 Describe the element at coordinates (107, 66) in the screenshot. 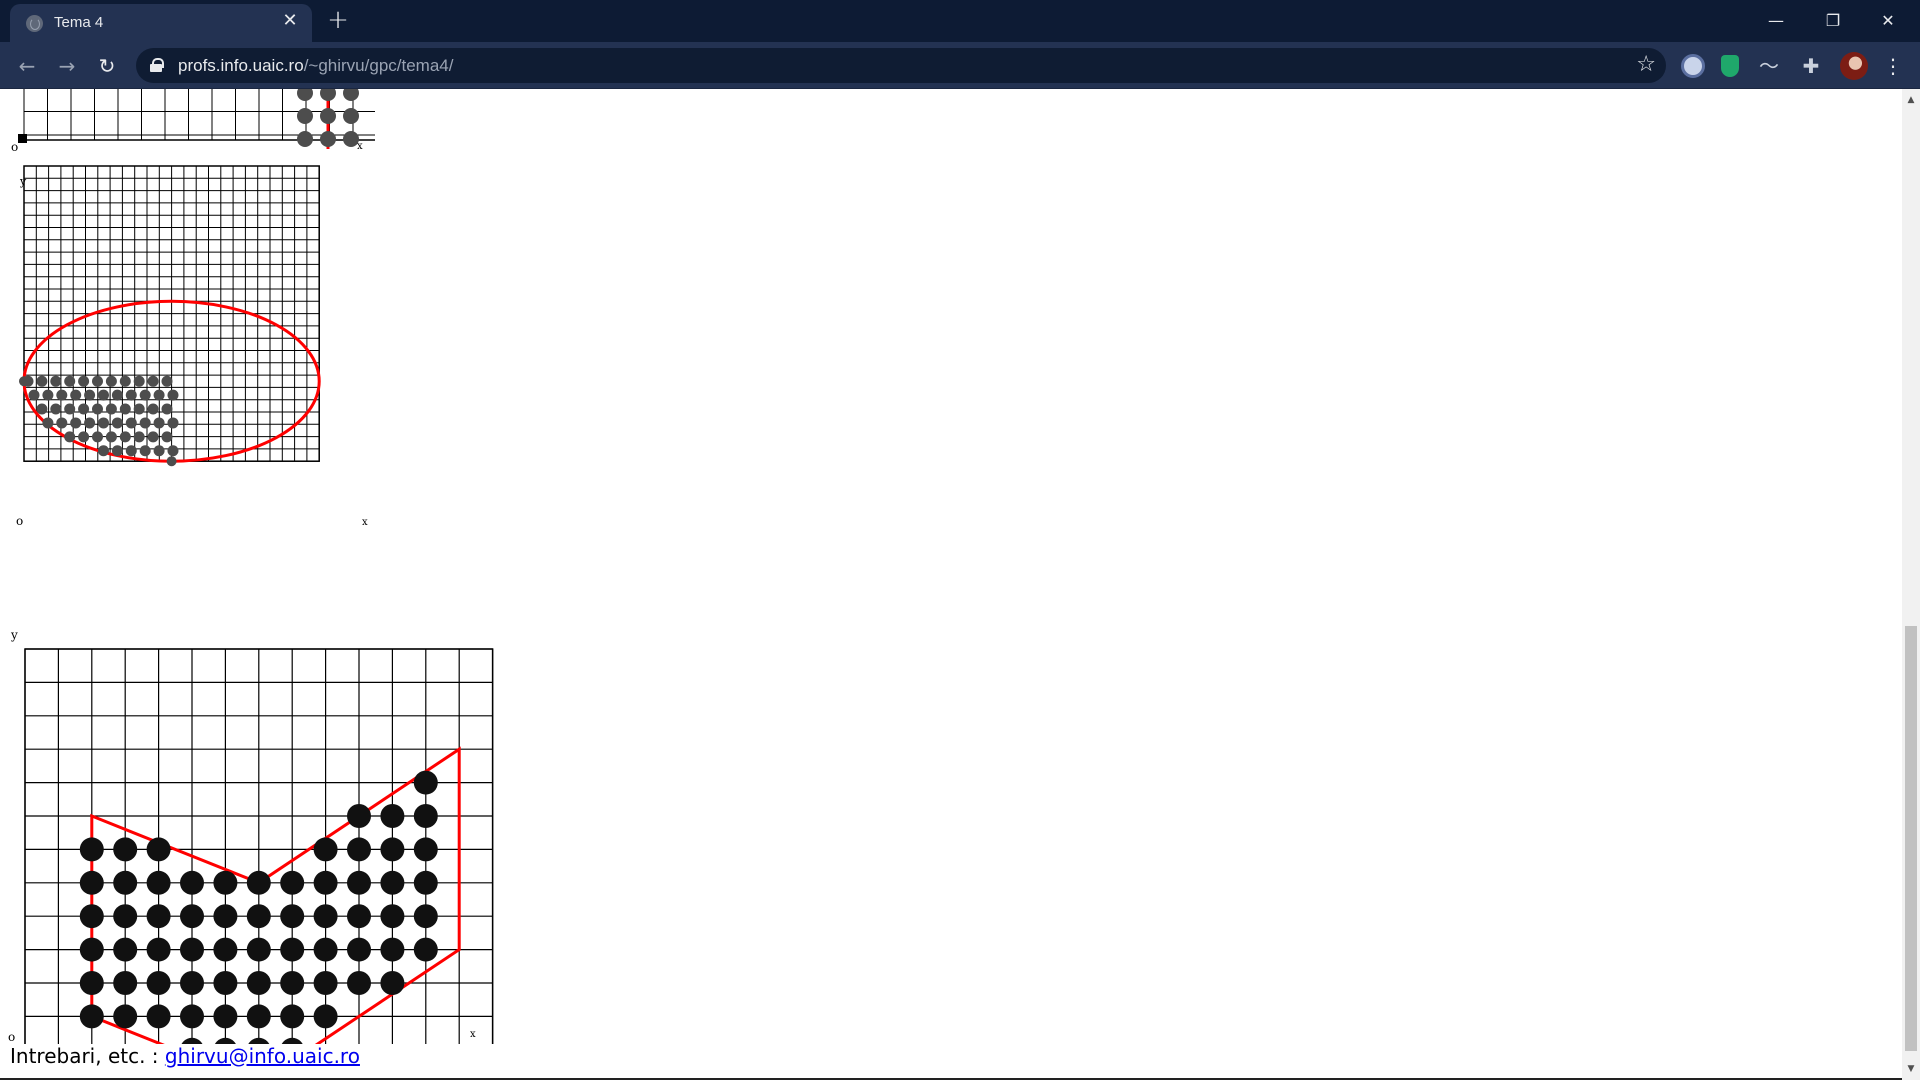

I see `reload-icon: ↻` at that location.